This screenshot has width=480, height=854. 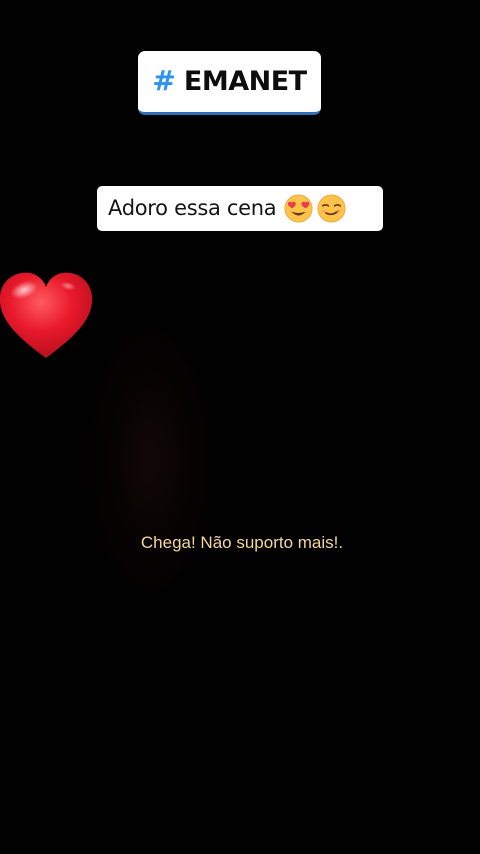 What do you see at coordinates (164, 80) in the screenshot?
I see `hashtag-symbol: #` at bounding box center [164, 80].